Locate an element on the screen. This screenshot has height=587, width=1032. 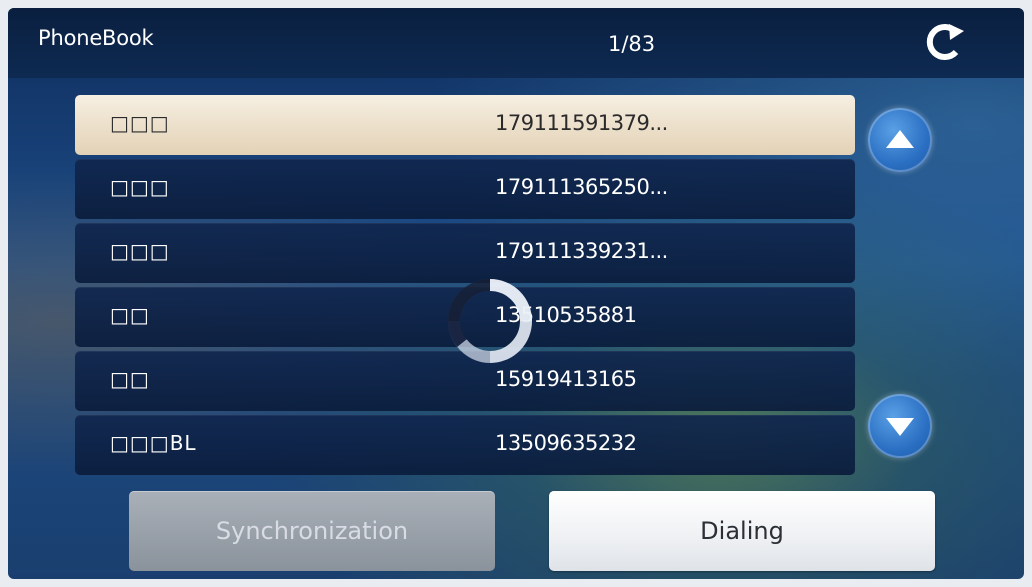
contact-number: 13509635232 is located at coordinates (566, 443).